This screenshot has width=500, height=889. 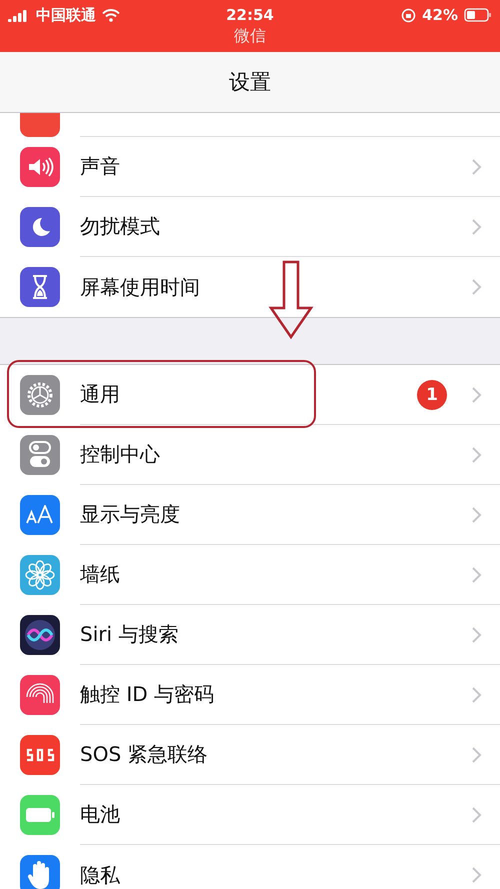 What do you see at coordinates (275, 875) in the screenshot?
I see `setting-label: 隐私` at bounding box center [275, 875].